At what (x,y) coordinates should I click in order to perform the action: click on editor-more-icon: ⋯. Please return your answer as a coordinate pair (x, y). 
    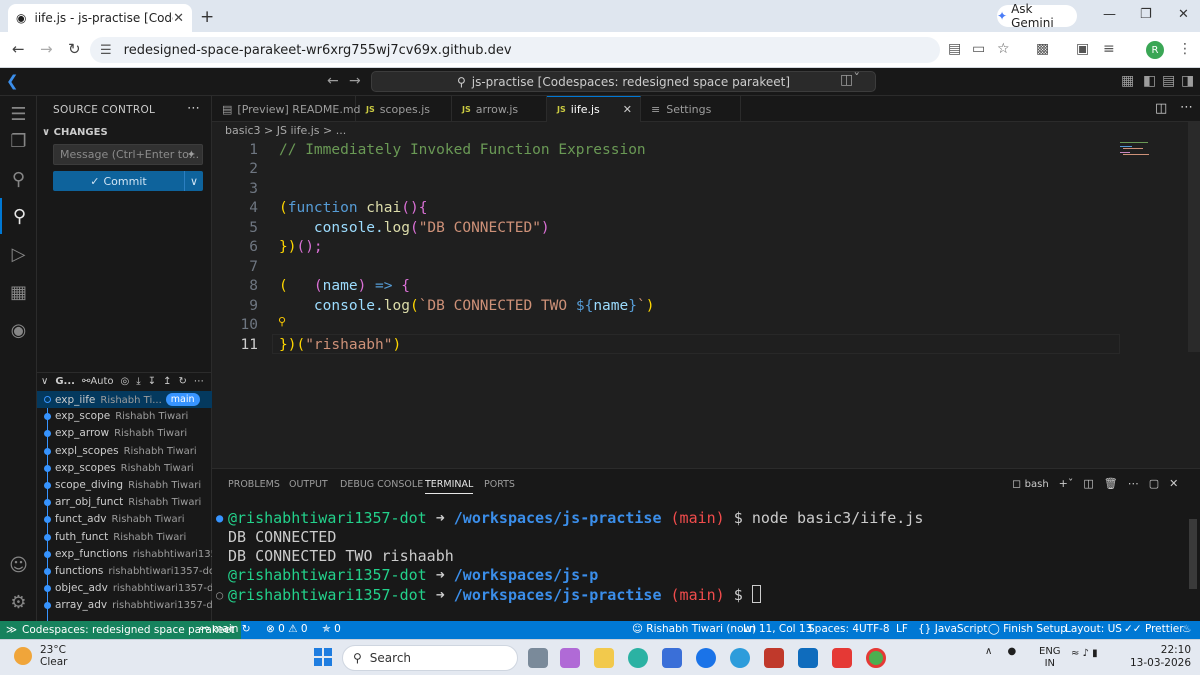
    Looking at the image, I should click on (1186, 107).